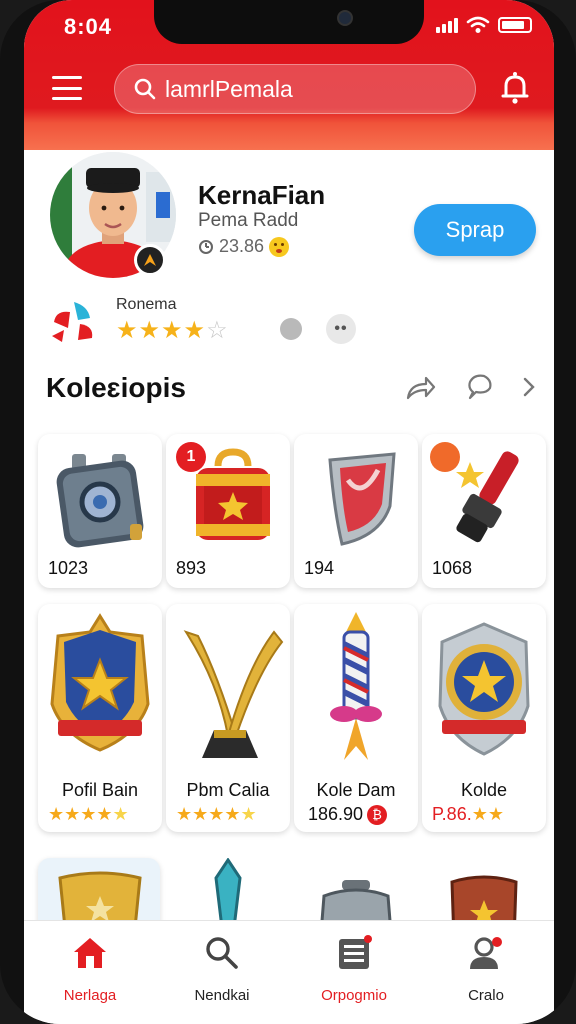  What do you see at coordinates (291, 329) in the screenshot?
I see `status-dot` at bounding box center [291, 329].